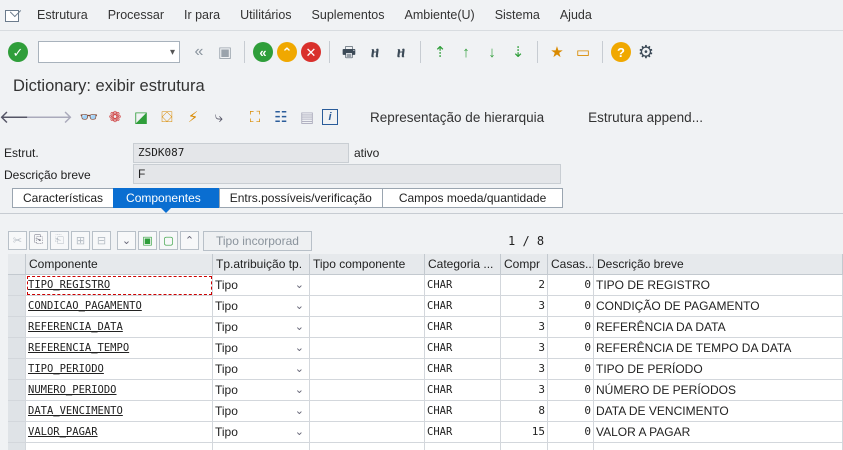 The image size is (843, 450). What do you see at coordinates (718, 285) in the screenshot?
I see `cell-descricao: TIPO DE REGISTRO` at bounding box center [718, 285].